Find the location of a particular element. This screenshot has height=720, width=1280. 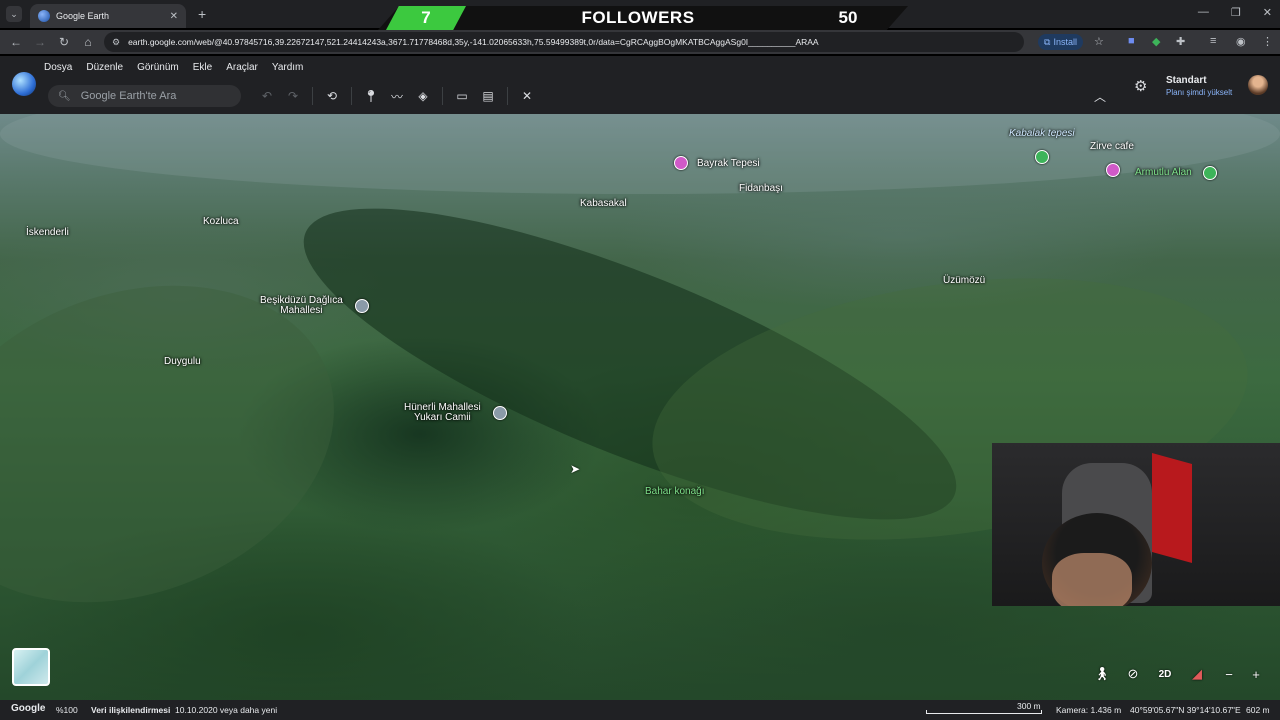

home-icon: ⌂ is located at coordinates (88, 42).